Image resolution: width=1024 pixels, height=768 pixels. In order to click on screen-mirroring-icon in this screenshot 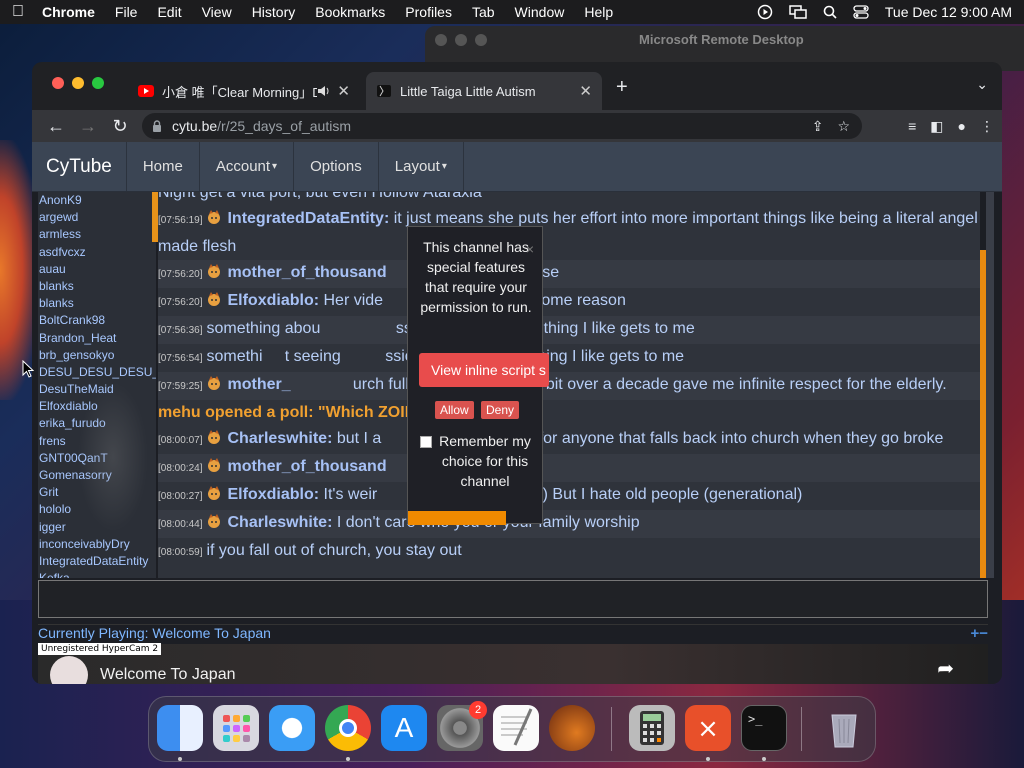, I will do `click(798, 12)`.